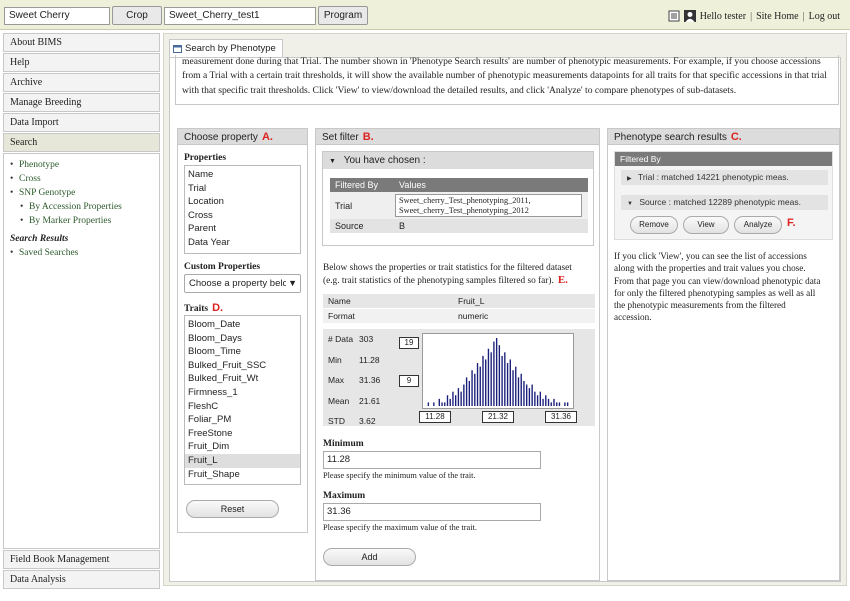 This screenshot has width=850, height=601. Describe the element at coordinates (242, 202) in the screenshot. I see `property-option: Location` at that location.